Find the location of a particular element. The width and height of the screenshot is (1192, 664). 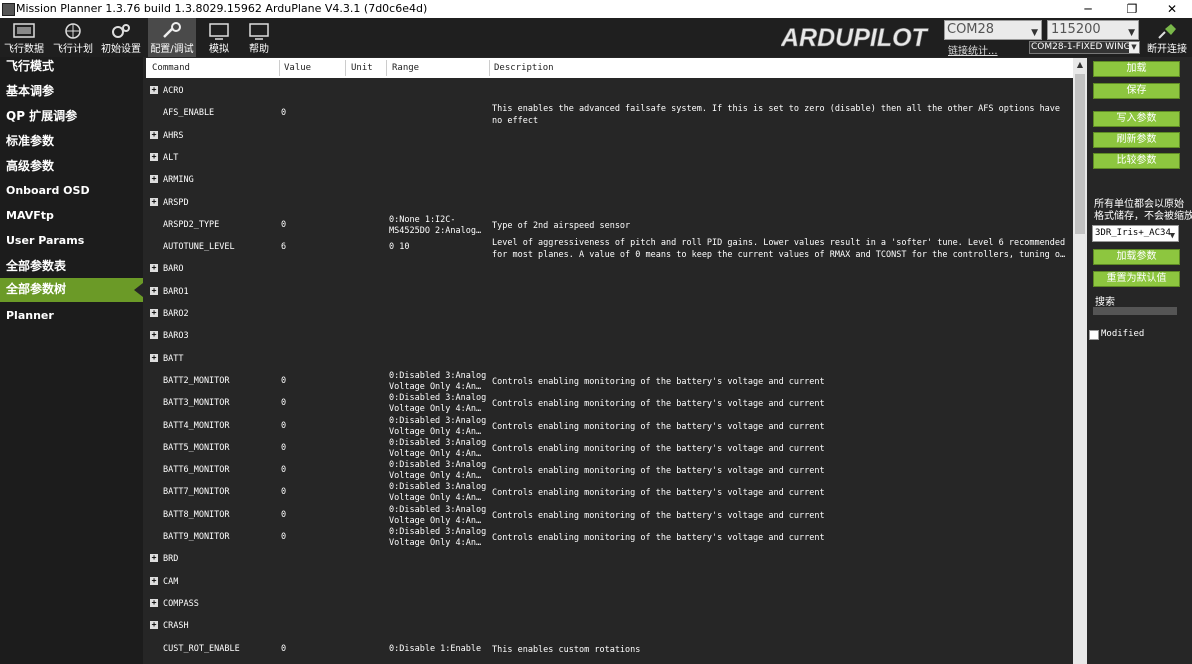

vehicle-select: COM28-1-FIXED WING ▼ is located at coordinates (1084, 47).